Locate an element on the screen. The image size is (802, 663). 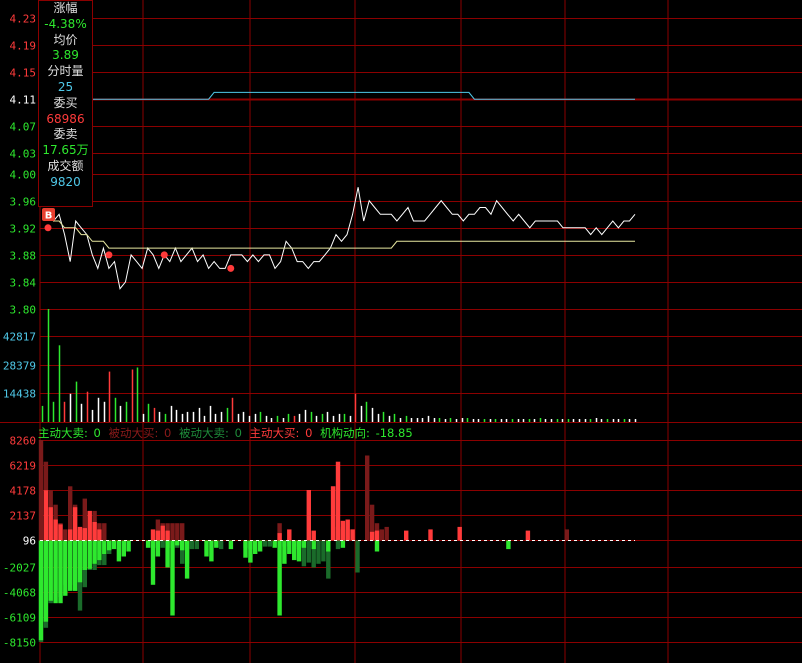
flow-tick-label: 4178 is located at coordinates (23, 491).